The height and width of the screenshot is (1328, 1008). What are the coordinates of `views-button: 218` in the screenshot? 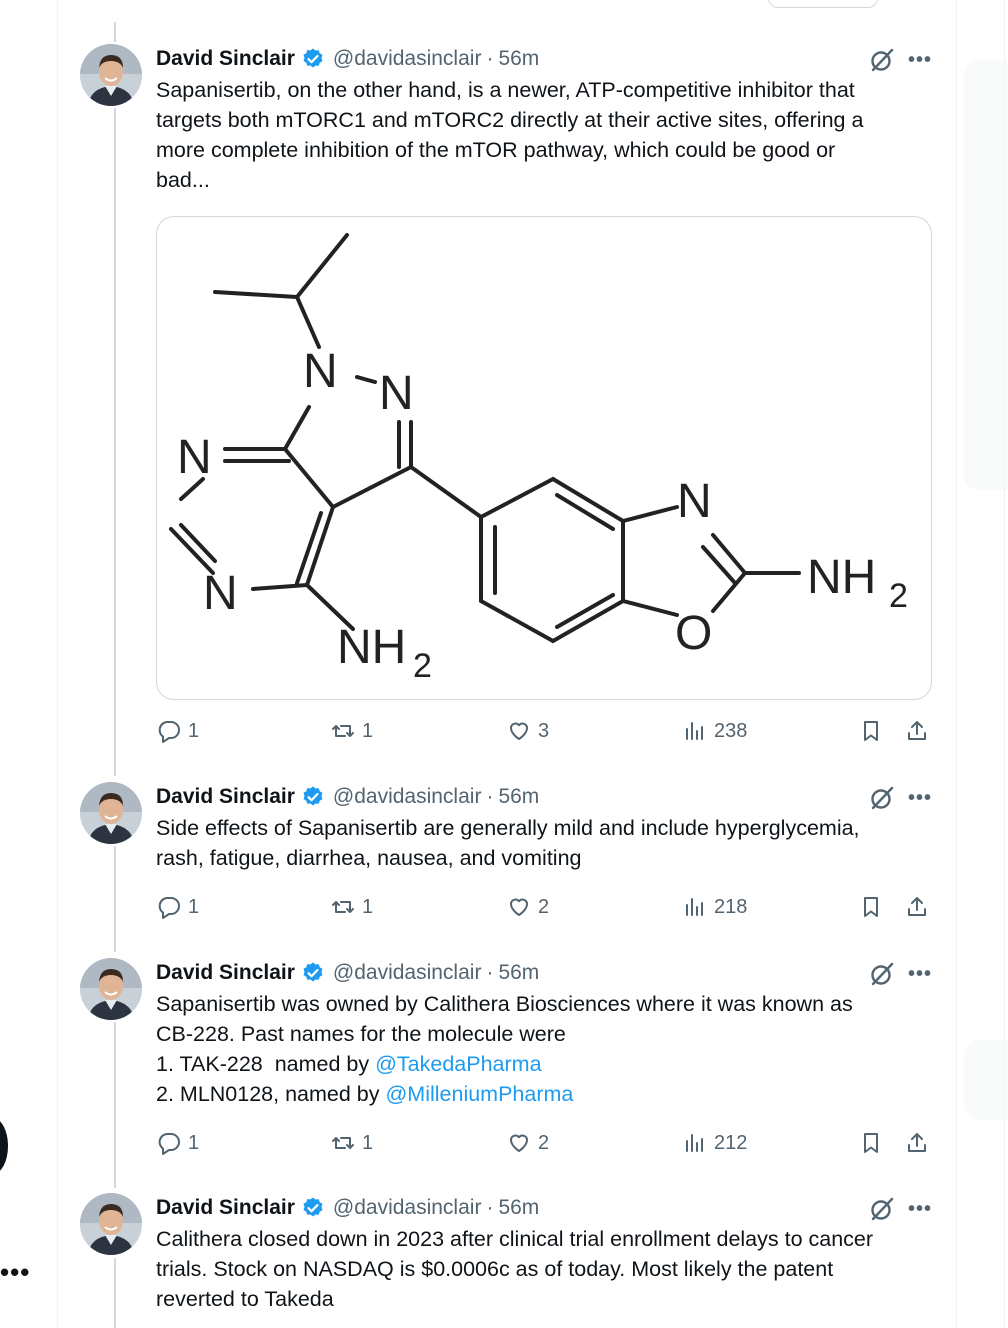 It's located at (714, 907).